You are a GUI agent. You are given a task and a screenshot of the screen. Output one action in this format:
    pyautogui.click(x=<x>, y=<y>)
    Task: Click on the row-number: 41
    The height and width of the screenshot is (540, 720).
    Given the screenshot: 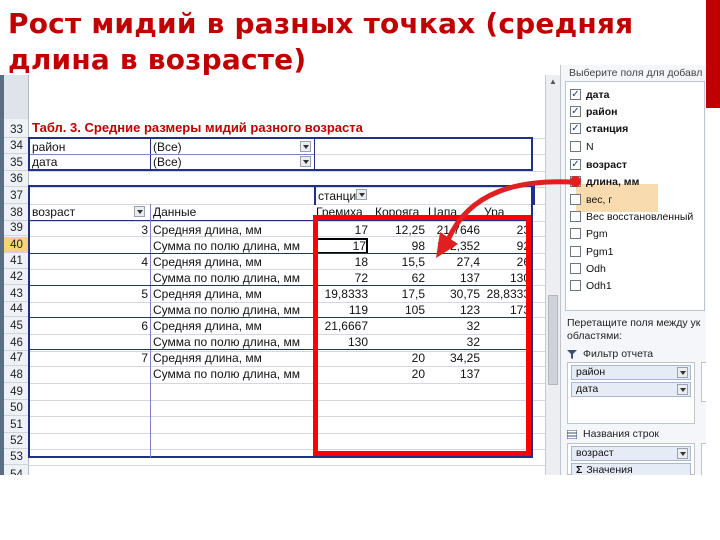 What is the action you would take?
    pyautogui.click(x=16, y=261)
    